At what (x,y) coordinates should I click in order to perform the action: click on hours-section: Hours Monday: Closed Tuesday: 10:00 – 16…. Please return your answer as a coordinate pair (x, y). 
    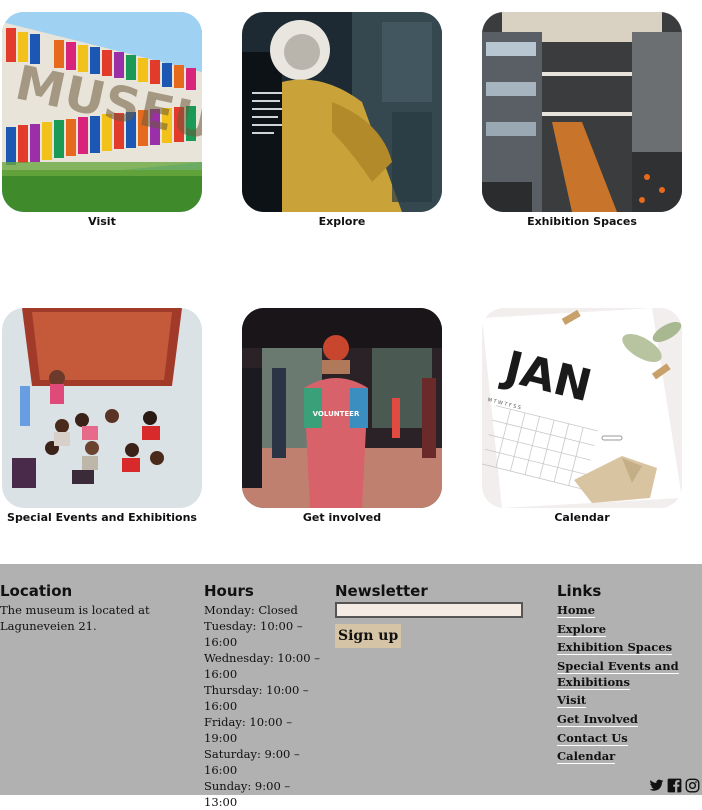
    Looking at the image, I should click on (264, 696).